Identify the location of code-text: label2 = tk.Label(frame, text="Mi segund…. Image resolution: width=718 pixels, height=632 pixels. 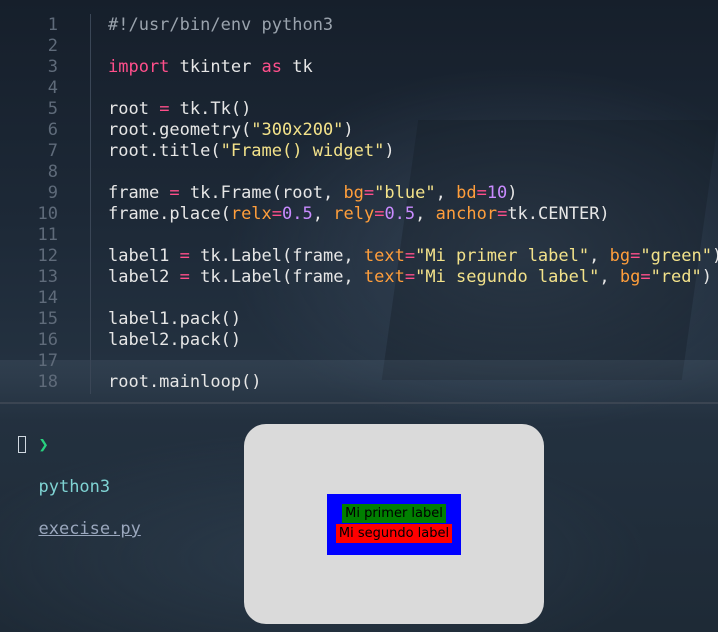
(410, 277).